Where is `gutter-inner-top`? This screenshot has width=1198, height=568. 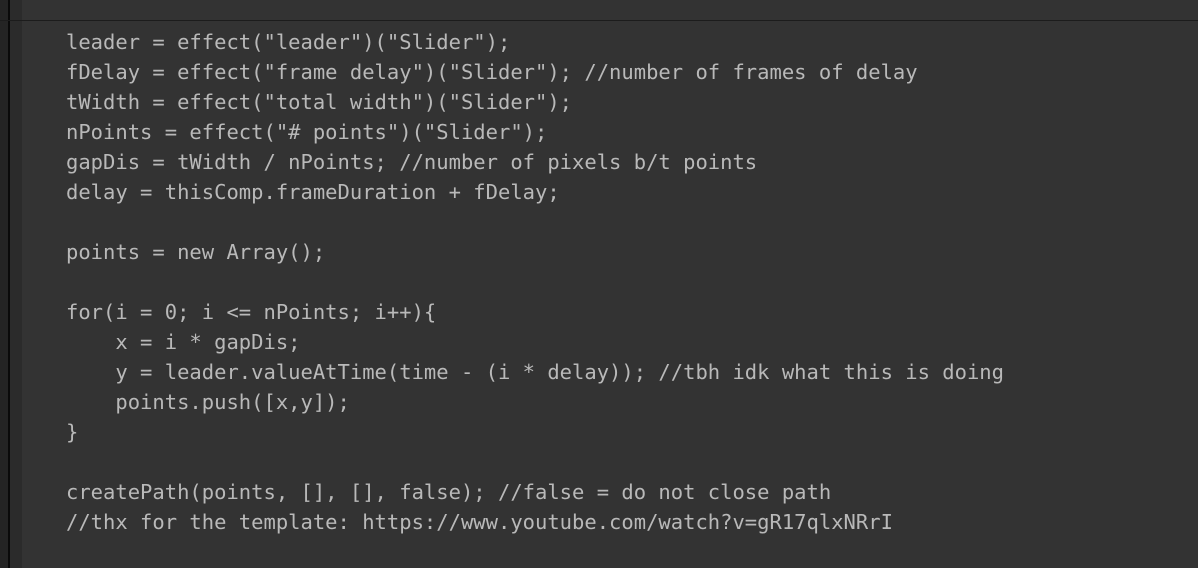
gutter-inner-top is located at coordinates (16, 10).